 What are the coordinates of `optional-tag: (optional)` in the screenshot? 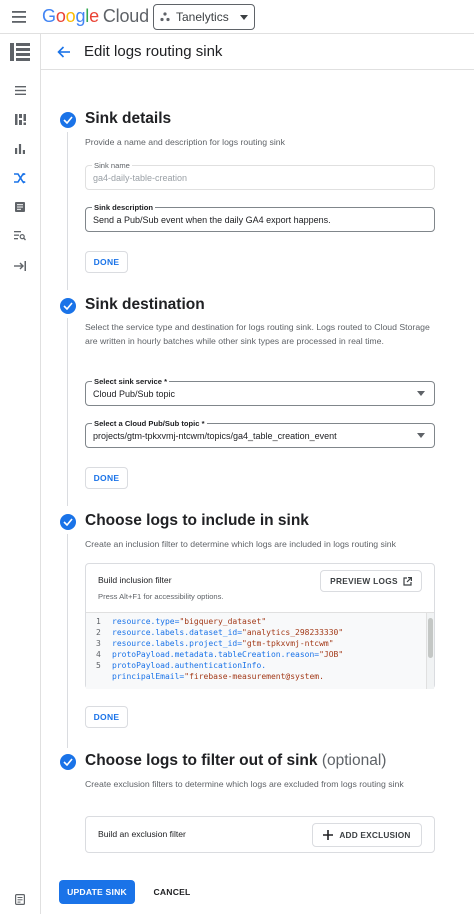 It's located at (354, 760).